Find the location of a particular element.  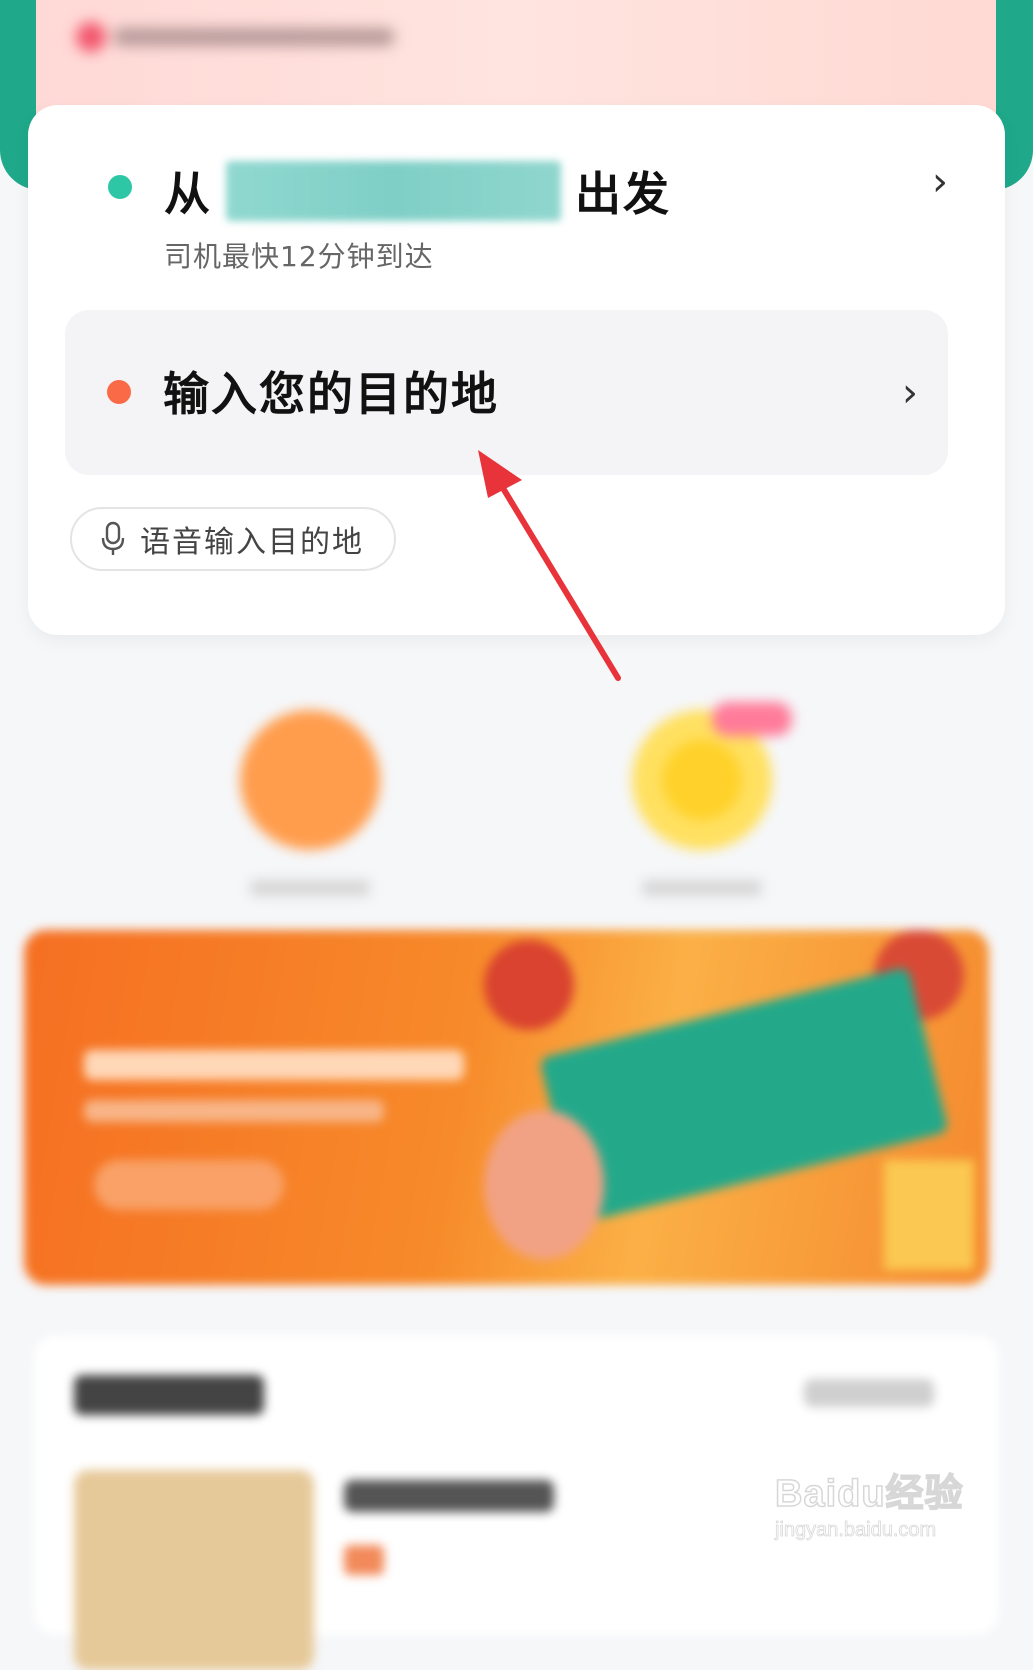

annotation-arrow is located at coordinates (549, 565).